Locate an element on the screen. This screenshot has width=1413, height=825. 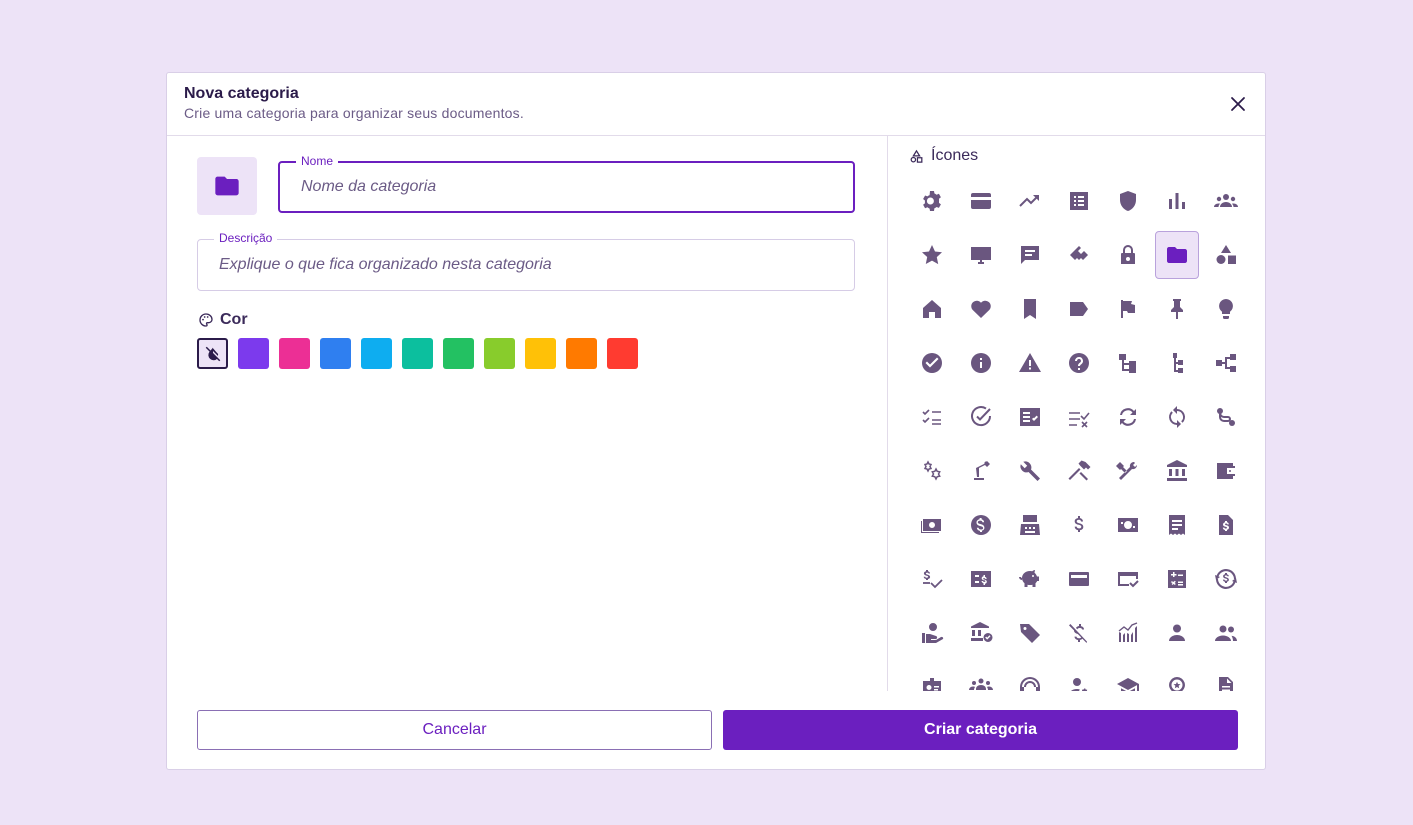
icon-option-checklist is located at coordinates (932, 417).